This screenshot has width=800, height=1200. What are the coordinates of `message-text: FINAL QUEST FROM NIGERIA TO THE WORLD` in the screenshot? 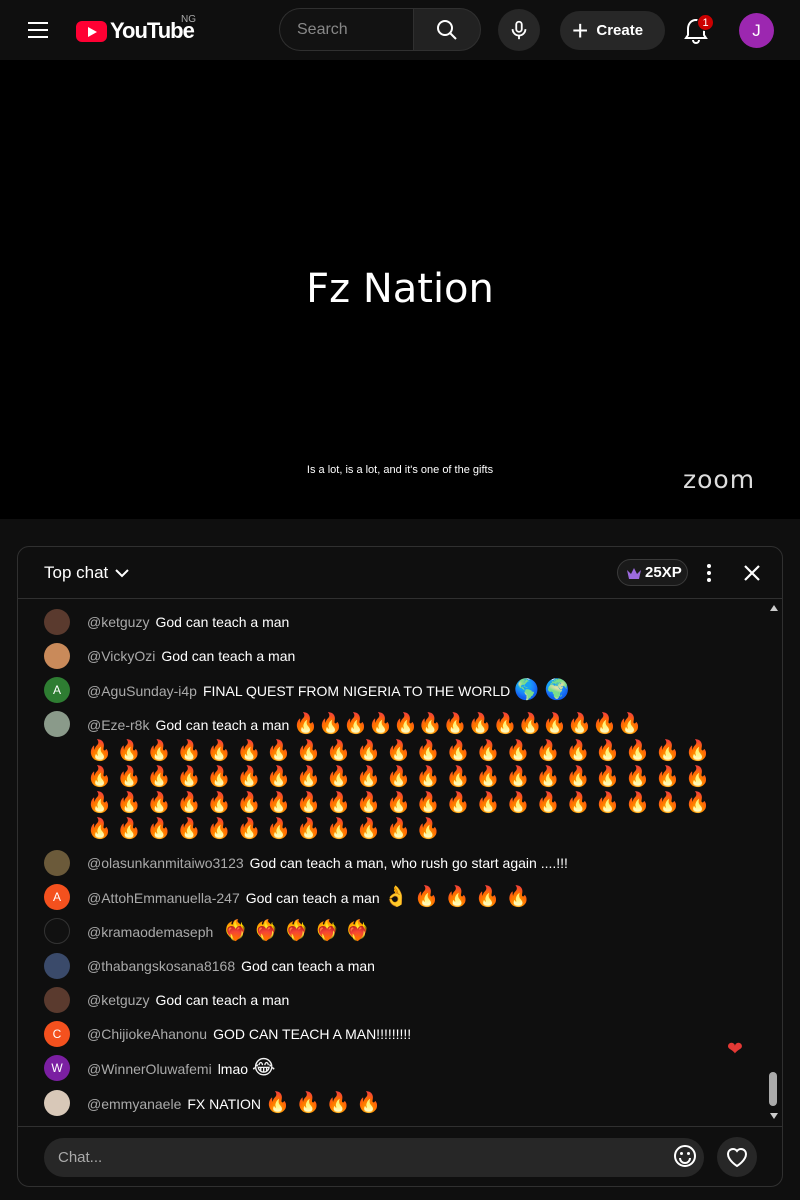 It's located at (356, 691).